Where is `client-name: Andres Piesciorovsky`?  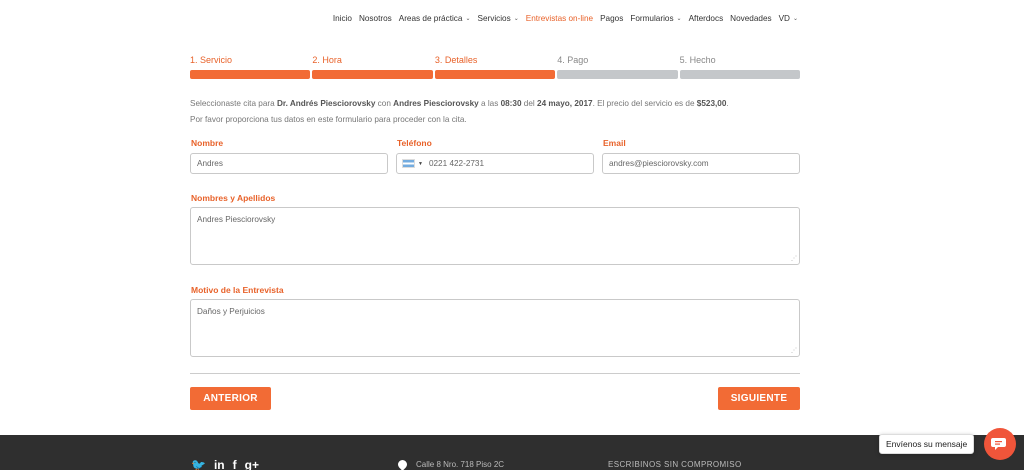 client-name: Andres Piesciorovsky is located at coordinates (436, 103).